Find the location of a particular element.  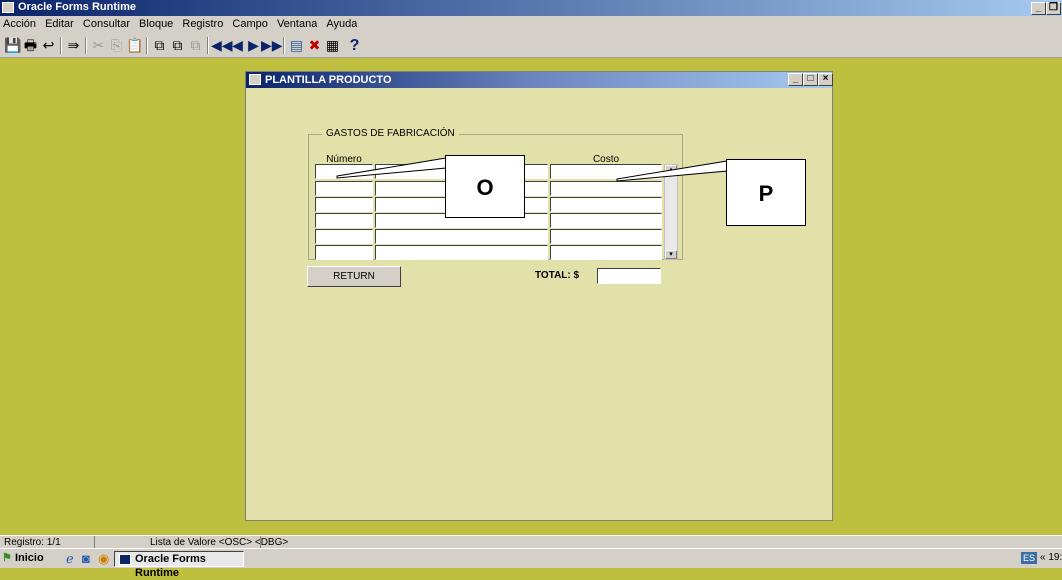

tray-clock: « 19:0 is located at coordinates (1051, 557).